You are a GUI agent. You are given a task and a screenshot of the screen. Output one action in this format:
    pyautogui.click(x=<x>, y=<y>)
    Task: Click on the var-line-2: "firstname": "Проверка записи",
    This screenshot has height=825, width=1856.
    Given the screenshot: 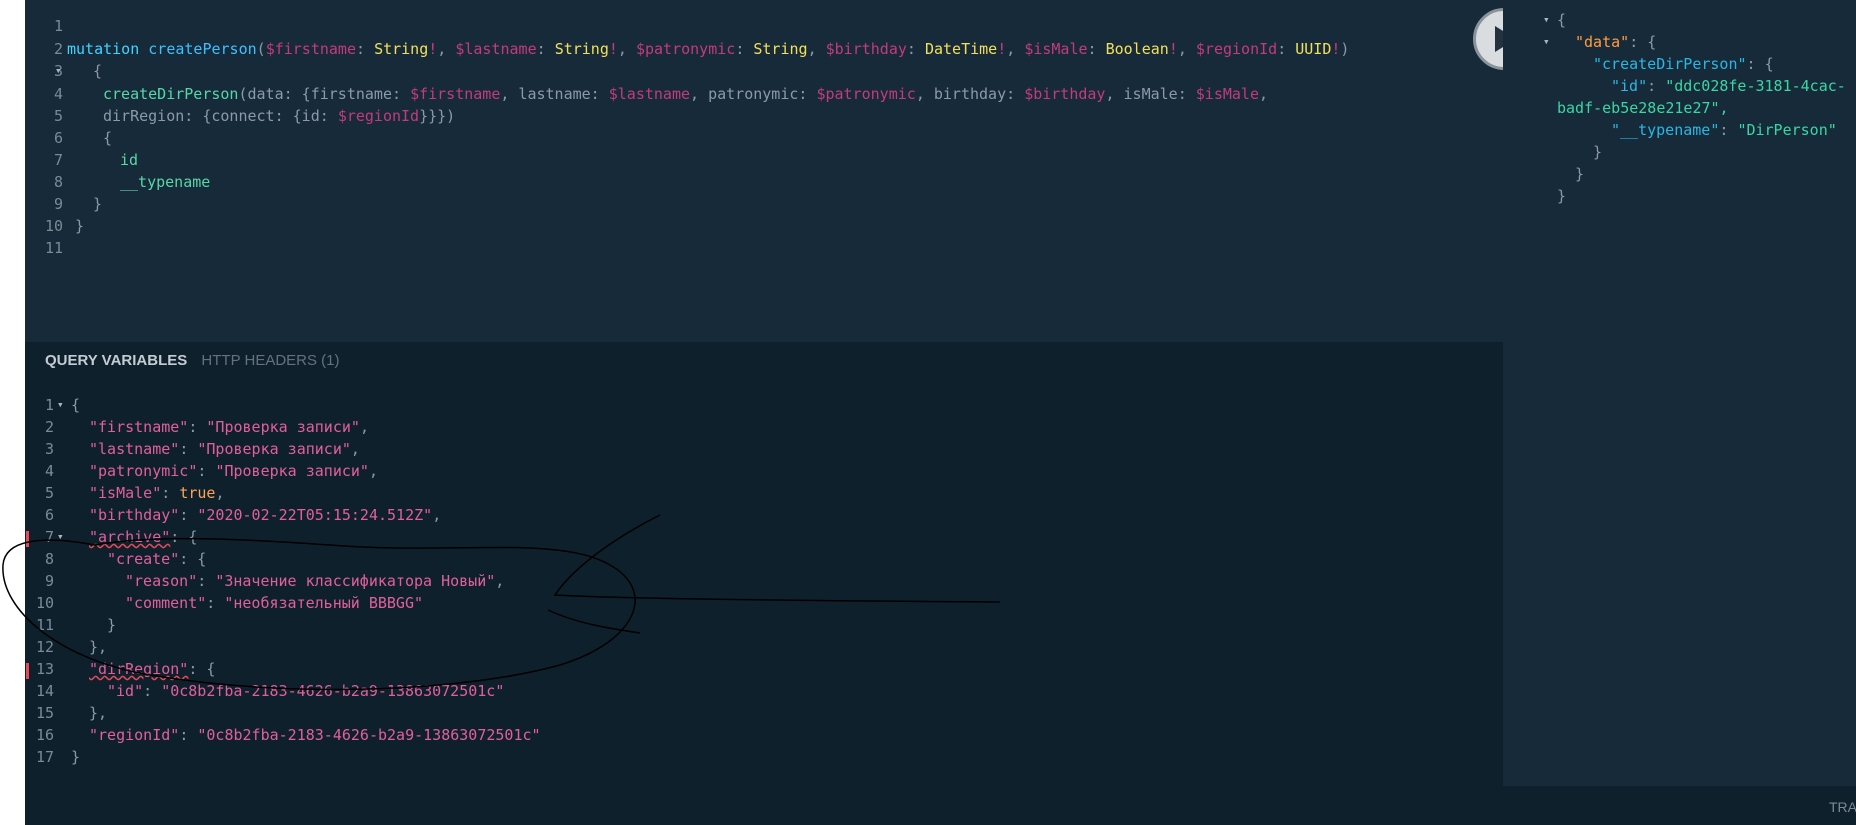 What is the action you would take?
    pyautogui.click(x=229, y=427)
    